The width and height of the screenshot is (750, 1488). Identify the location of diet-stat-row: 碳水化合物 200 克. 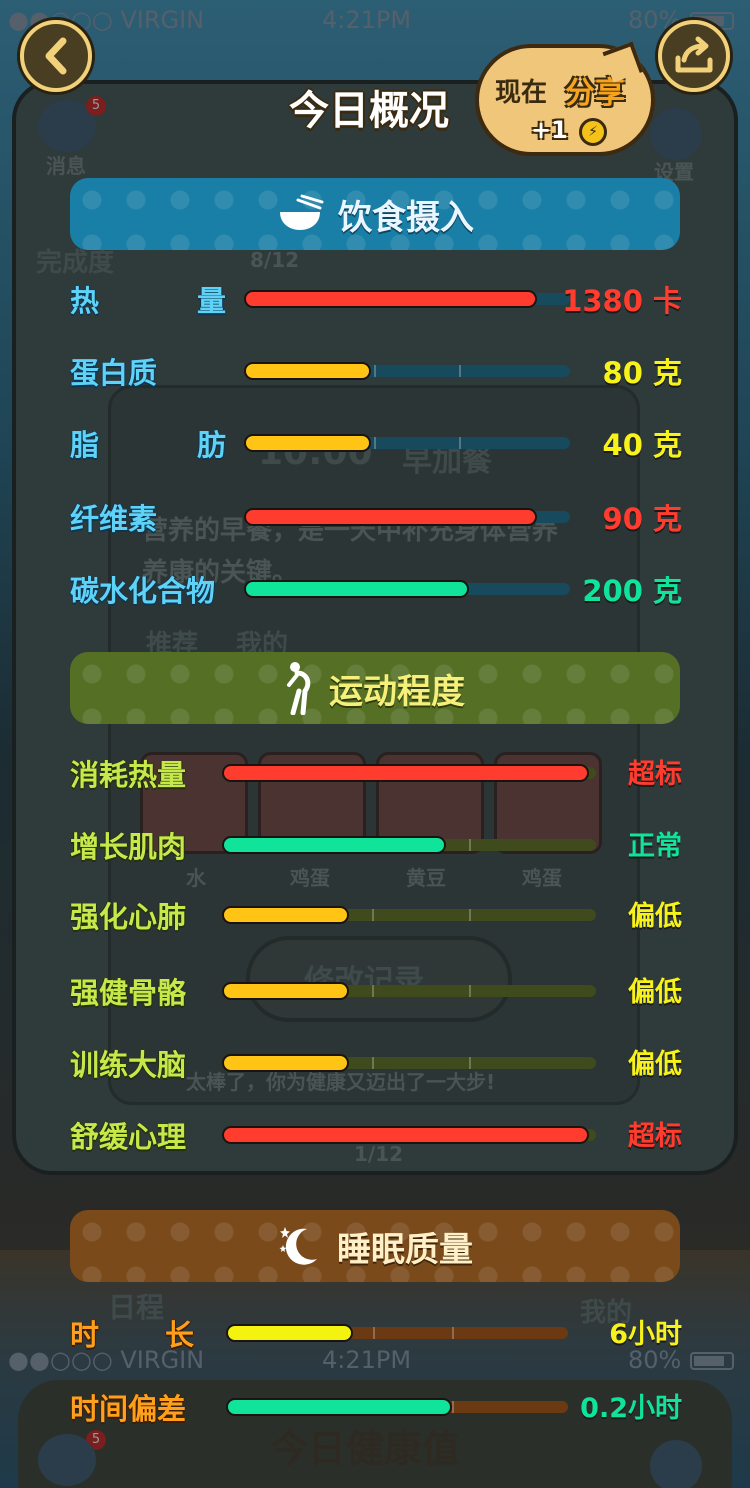
(376, 588).